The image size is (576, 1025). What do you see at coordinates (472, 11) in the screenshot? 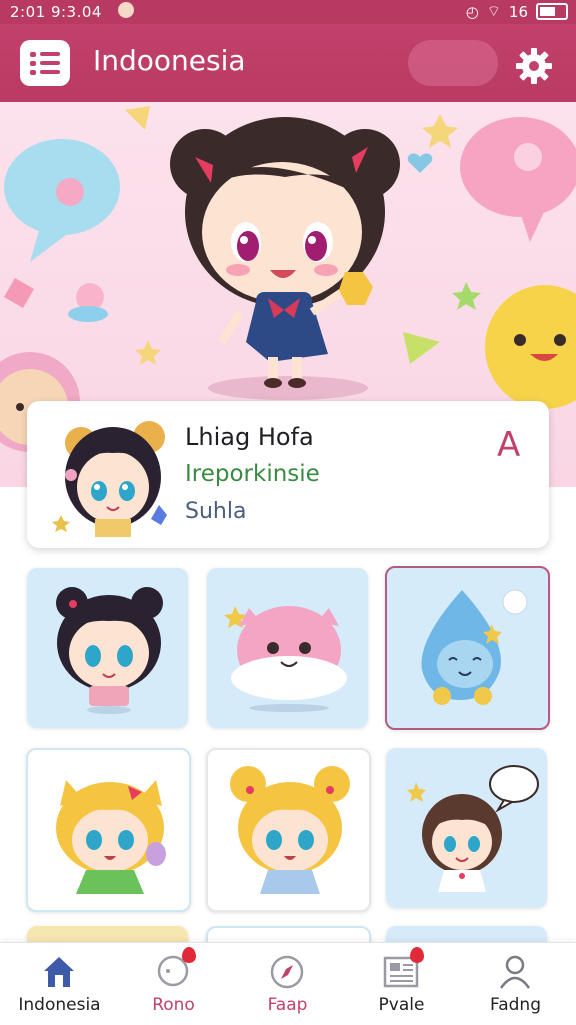
I see `alarm-icon: ◴` at bounding box center [472, 11].